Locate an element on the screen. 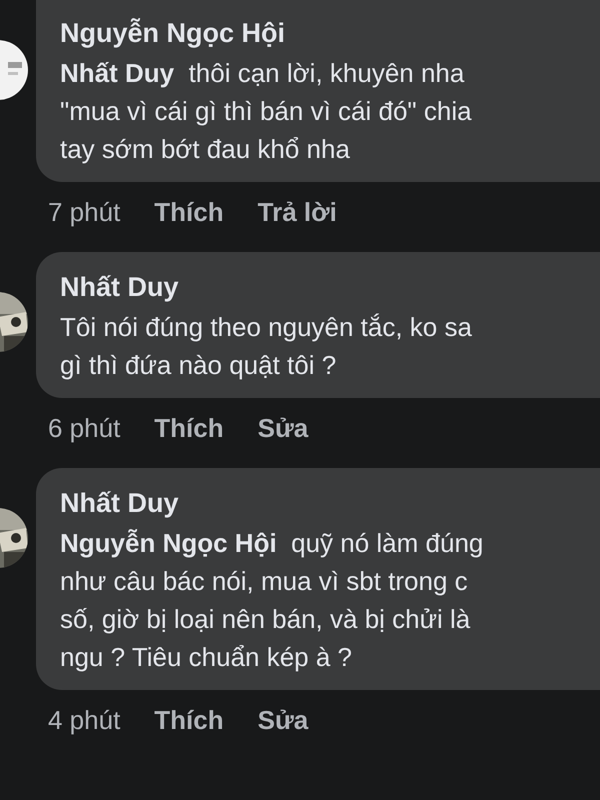 This screenshot has height=800, width=600. comment-text: Nguyễn Ngọc Hội quỹ nó làm đúng như câu bác nói, mua vì sbt trong c số, giờ bị loại nên bán, và bị chửi là ngu ? Tiêu chuẩn kép à ? is located at coordinates (272, 600).